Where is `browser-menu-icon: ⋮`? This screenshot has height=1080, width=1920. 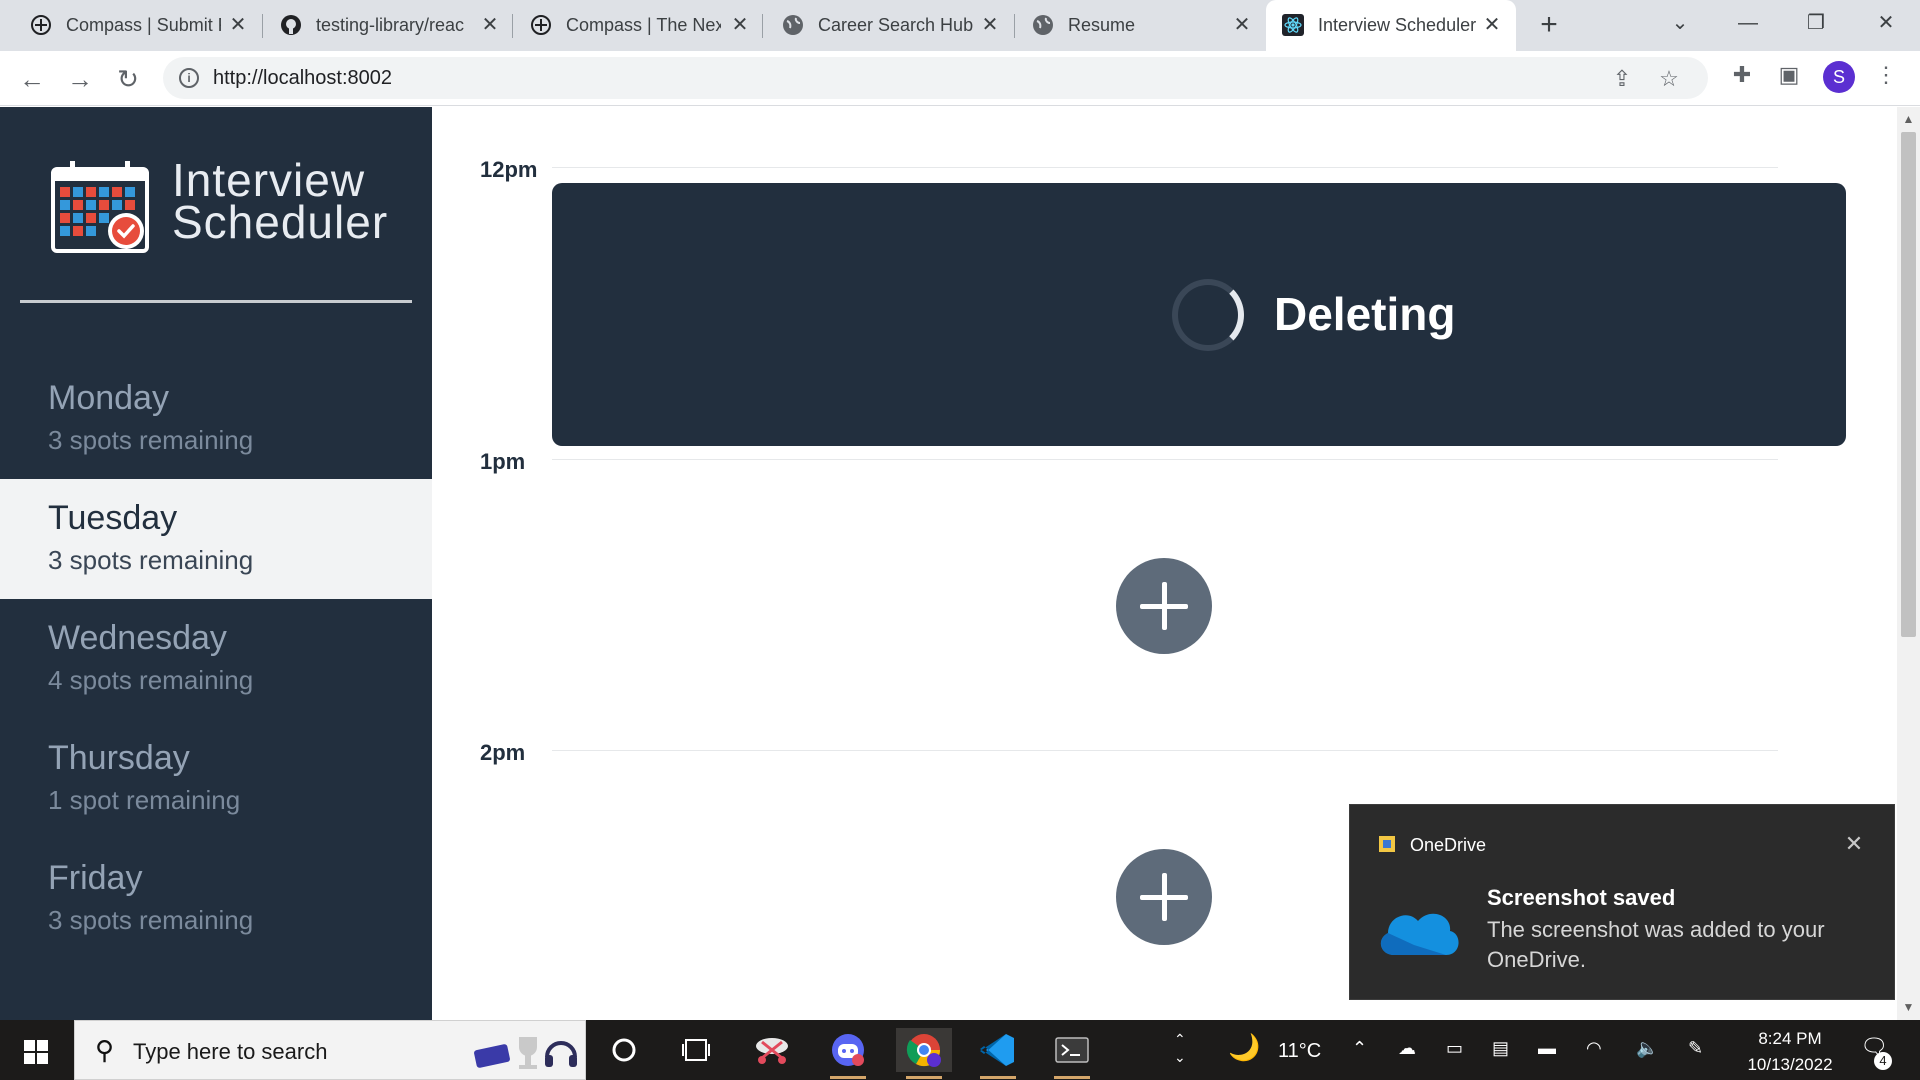
browser-menu-icon: ⋮ is located at coordinates (1886, 75).